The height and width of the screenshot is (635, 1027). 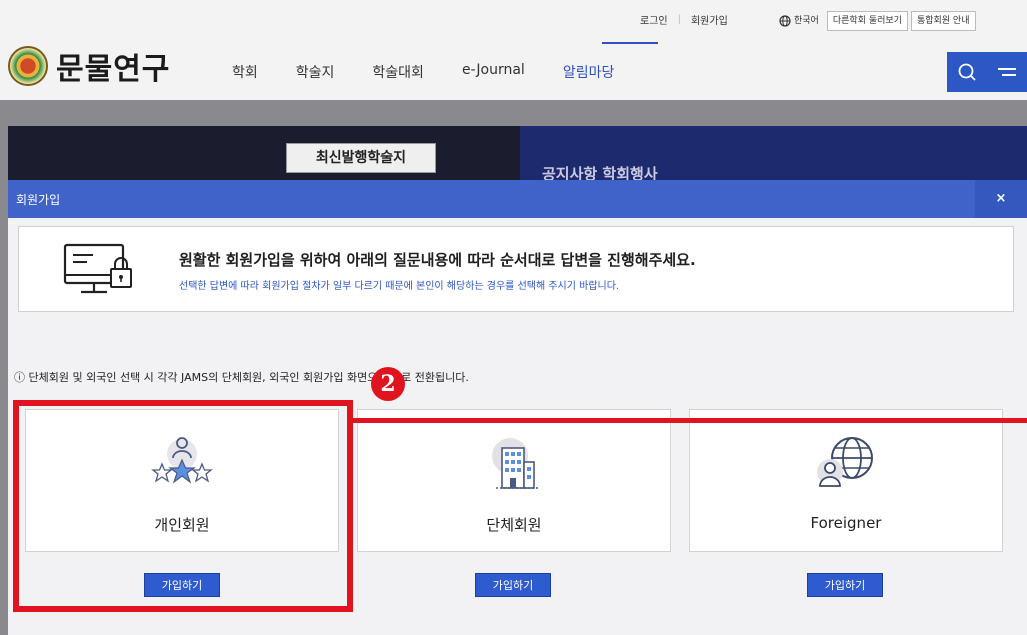 I want to click on modal-title: 회원가입, so click(x=38, y=200).